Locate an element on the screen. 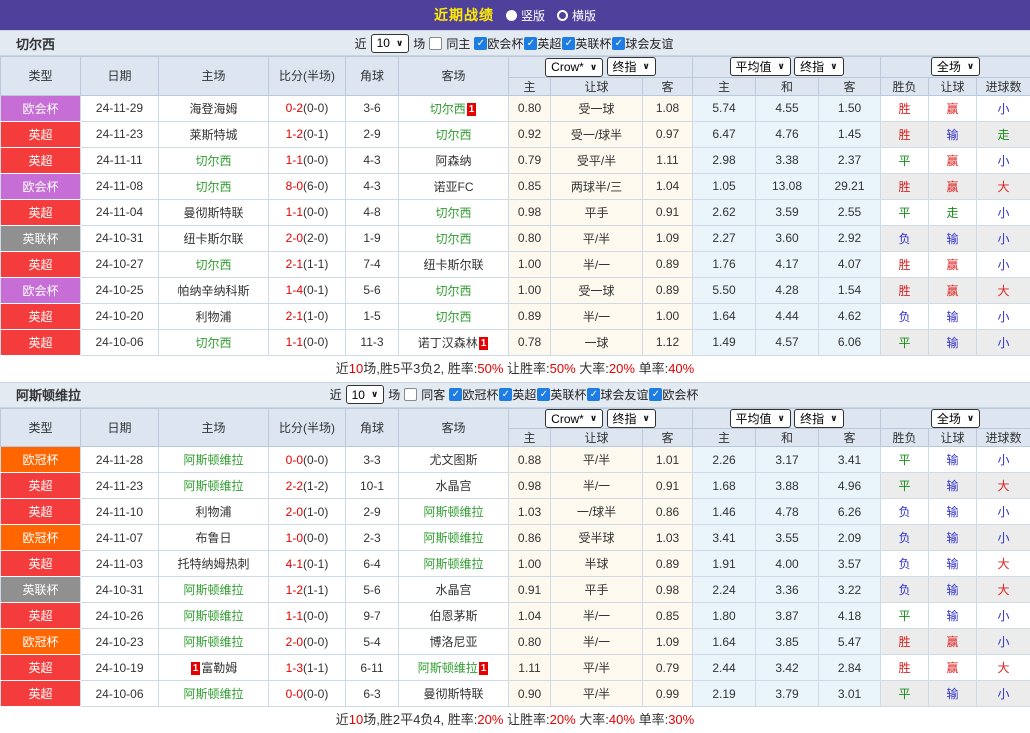  match-date: 24-10-25 is located at coordinates (119, 290).